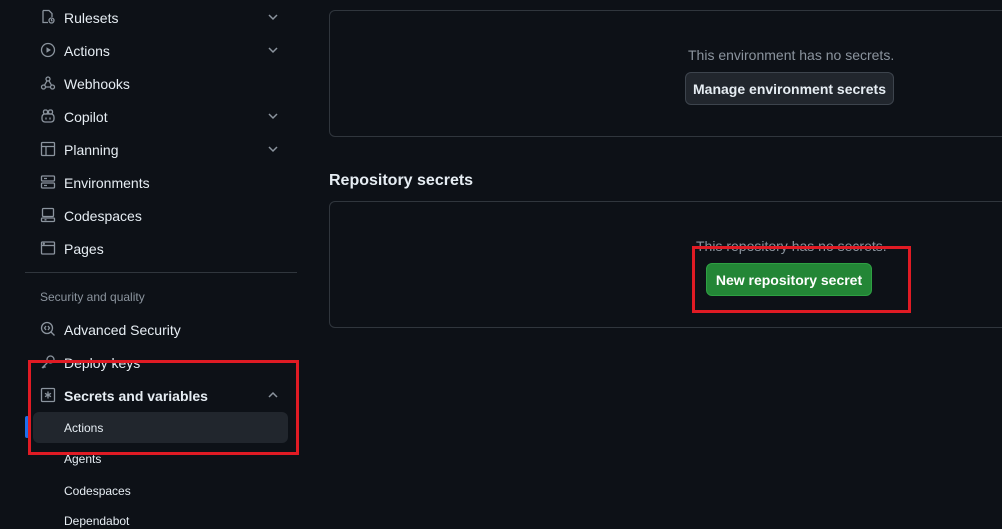  I want to click on sidebar-subitem-codespaces: Codespaces, so click(160, 490).